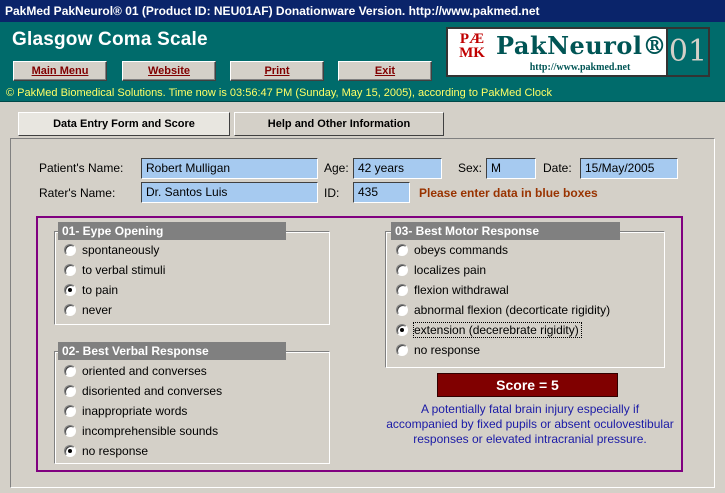 The height and width of the screenshot is (493, 725). I want to click on tab-data-entry: Data Entry Form and Score, so click(124, 124).